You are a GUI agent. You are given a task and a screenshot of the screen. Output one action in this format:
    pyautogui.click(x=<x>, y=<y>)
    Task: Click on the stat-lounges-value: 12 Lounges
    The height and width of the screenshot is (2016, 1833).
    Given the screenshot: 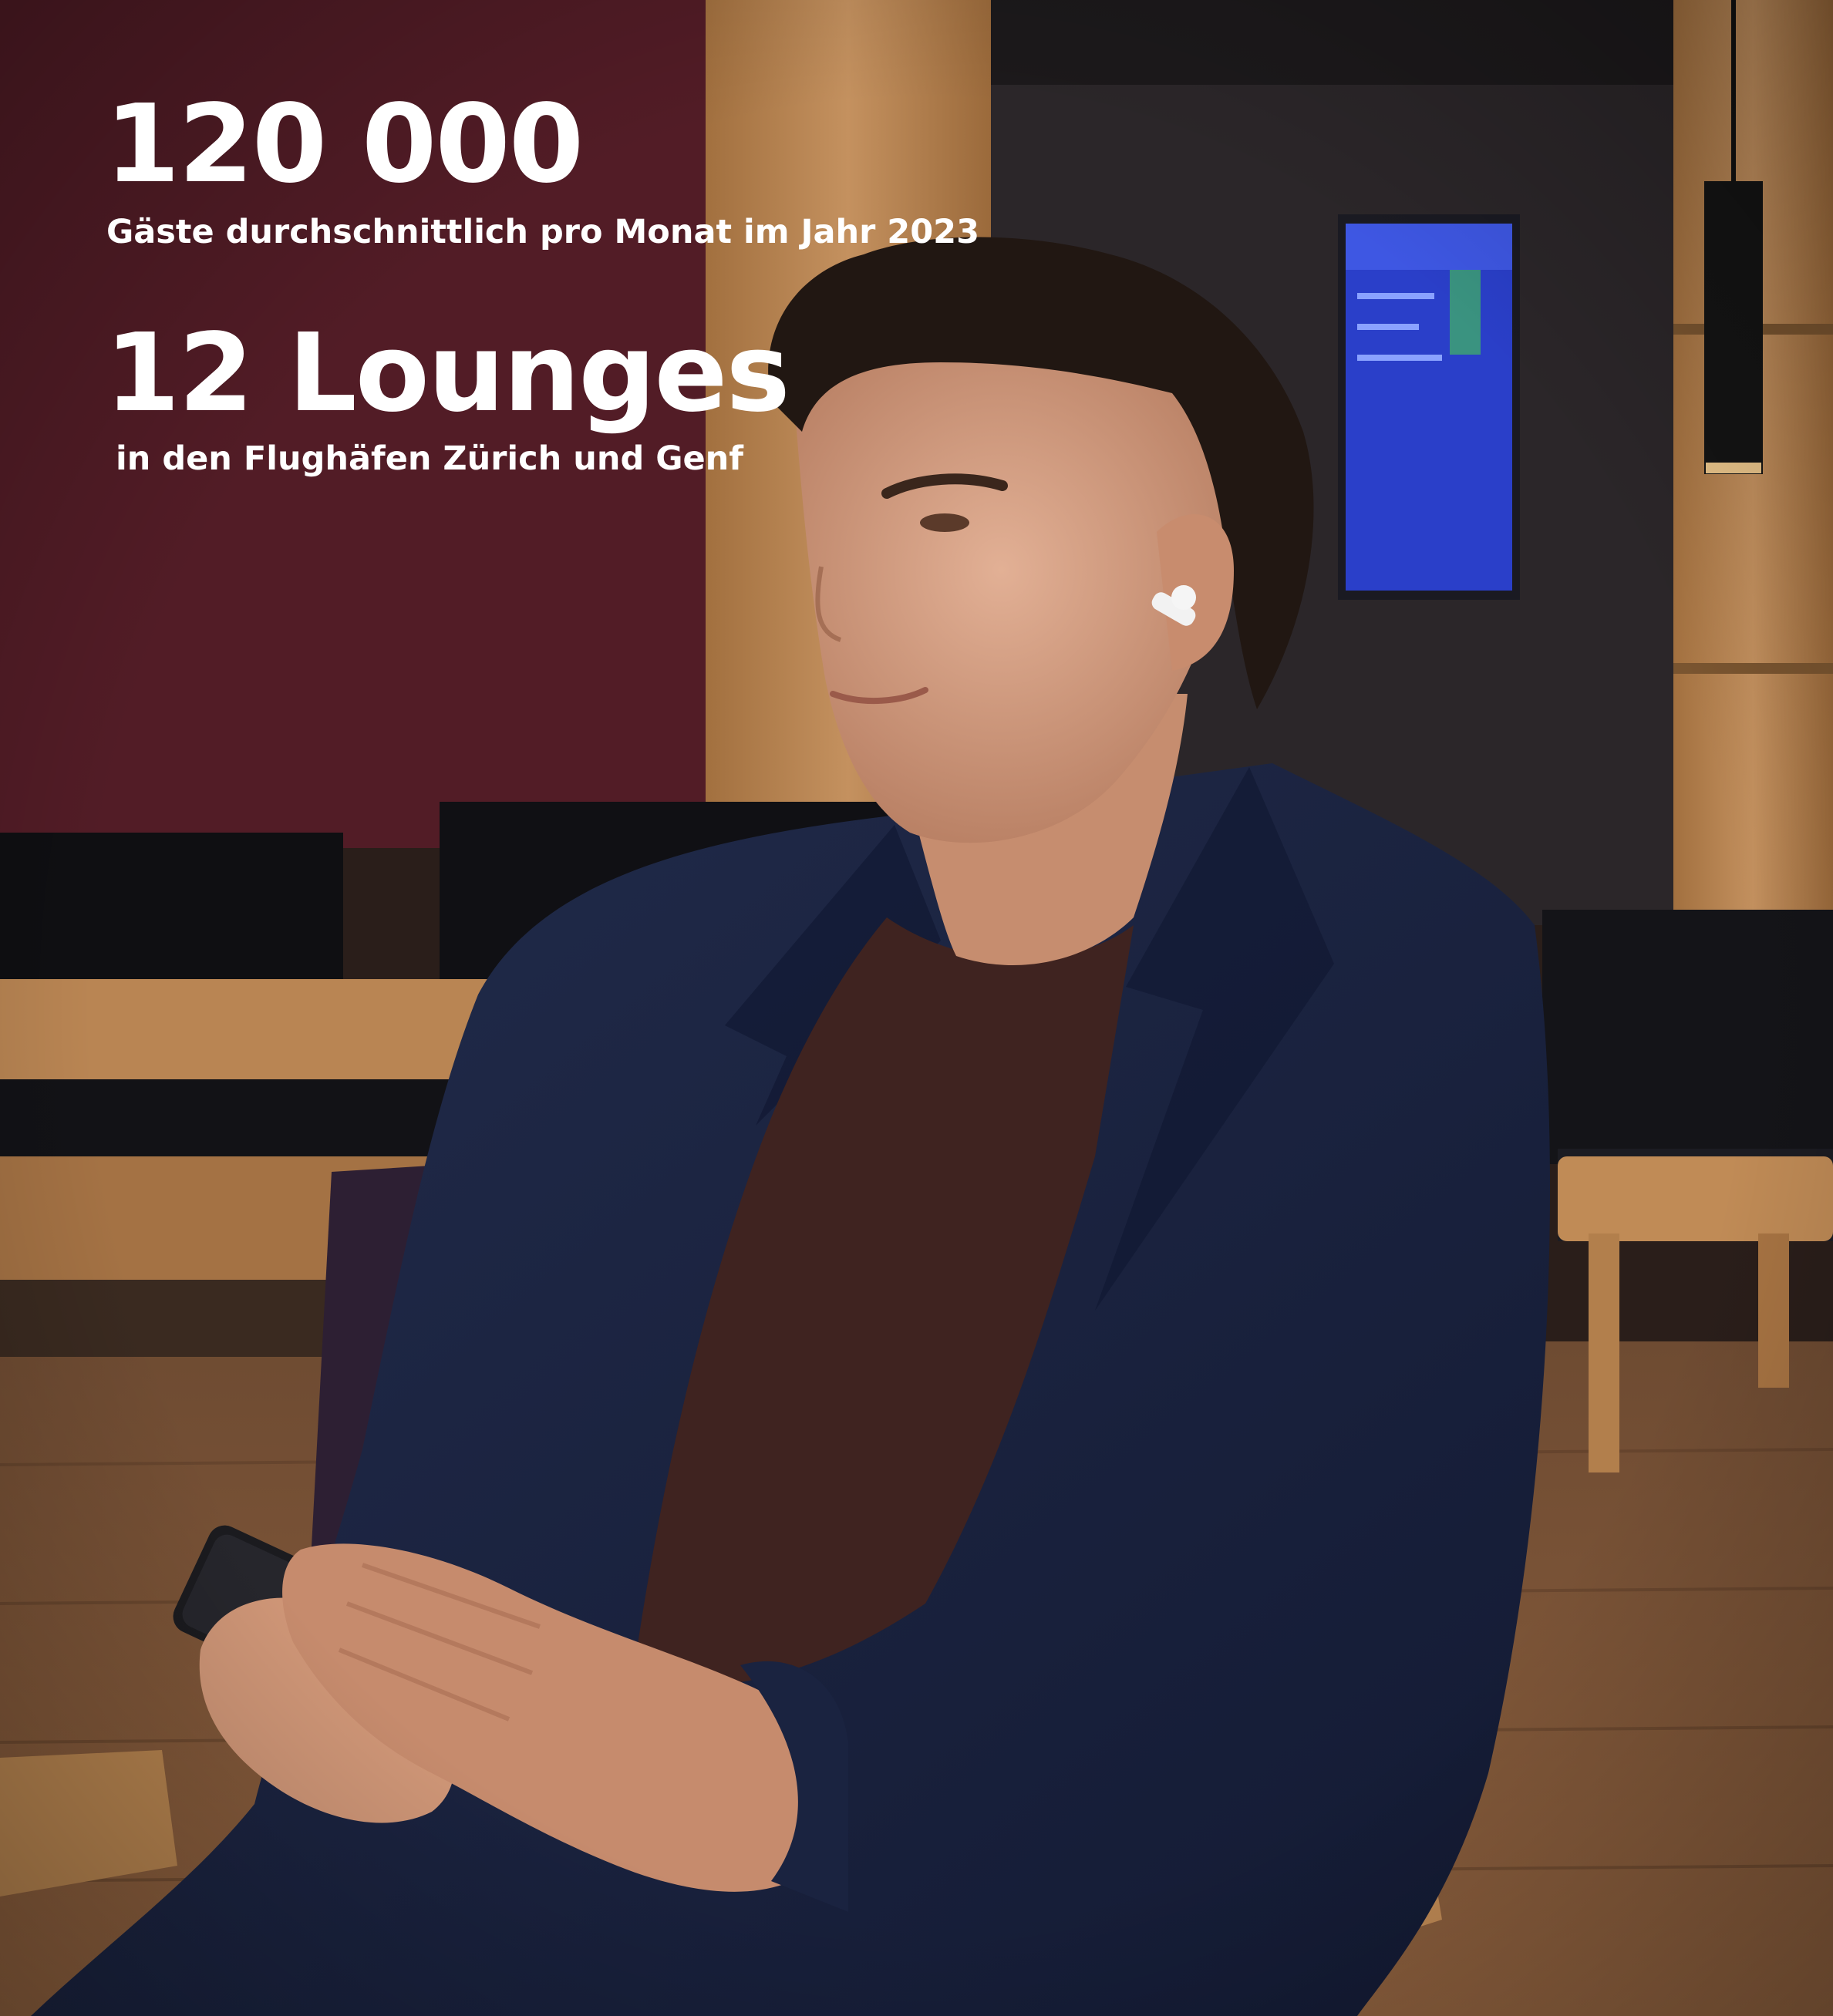 What is the action you would take?
    pyautogui.click(x=447, y=373)
    